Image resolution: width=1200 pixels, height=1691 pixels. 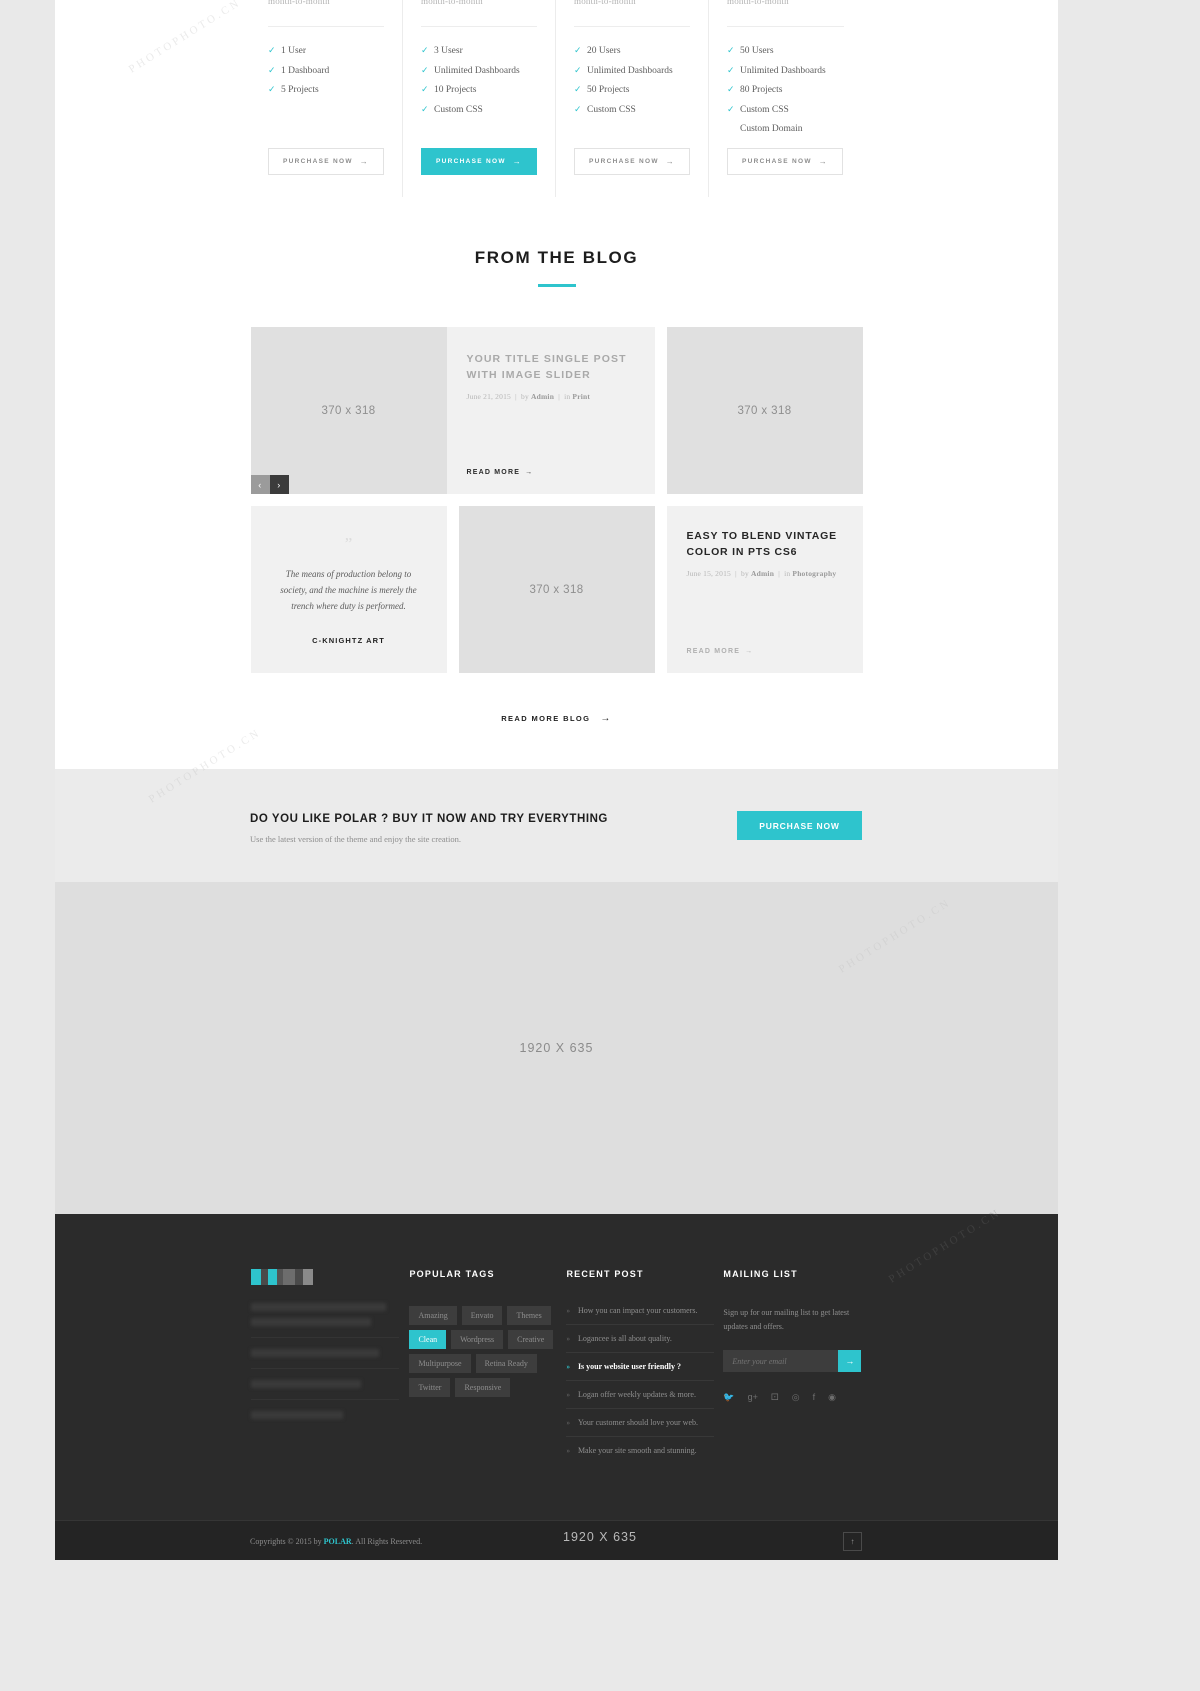 I want to click on tag-item: Amazing, so click(x=433, y=1315).